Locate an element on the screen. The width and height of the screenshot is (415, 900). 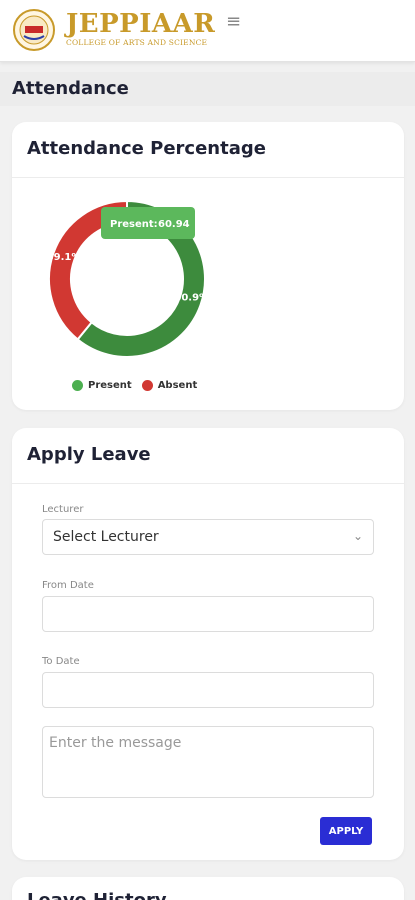
chevron-down-icon: ⌄ is located at coordinates (357, 536).